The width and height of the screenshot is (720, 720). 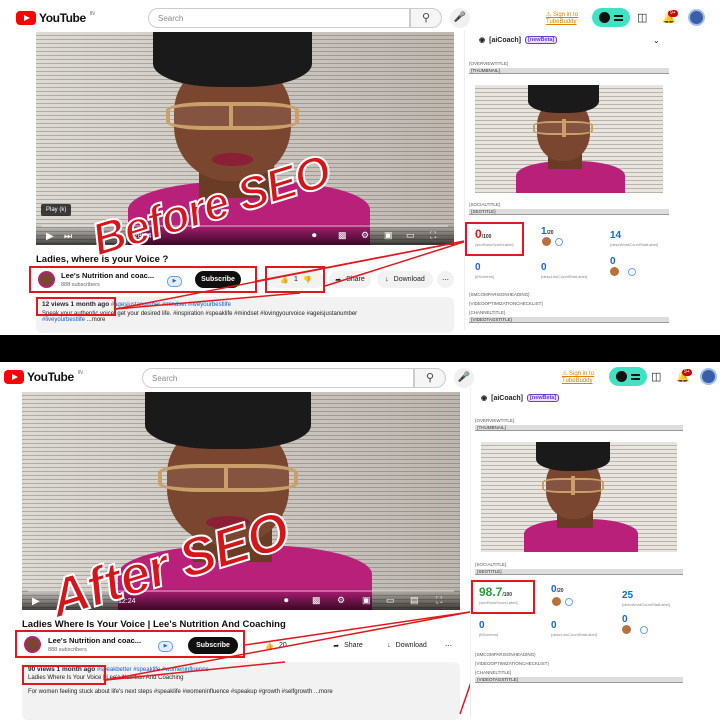 I want to click on views-arrow, so click(x=288, y=646).